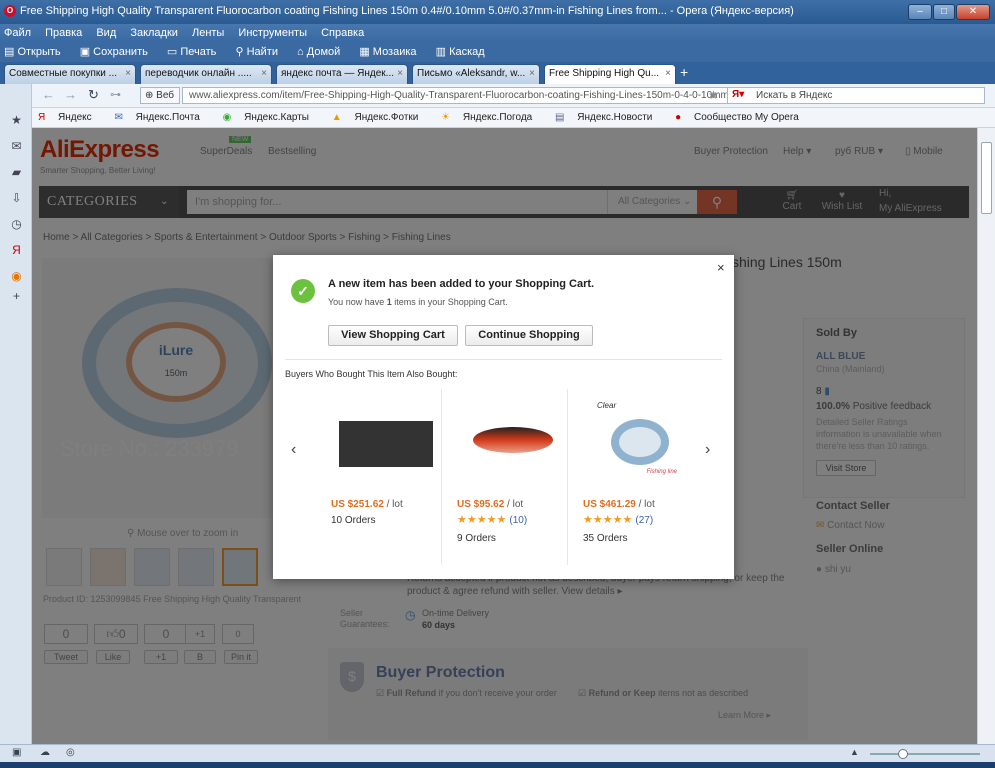  I want to click on history-panel-icon: ◷, so click(16, 224).